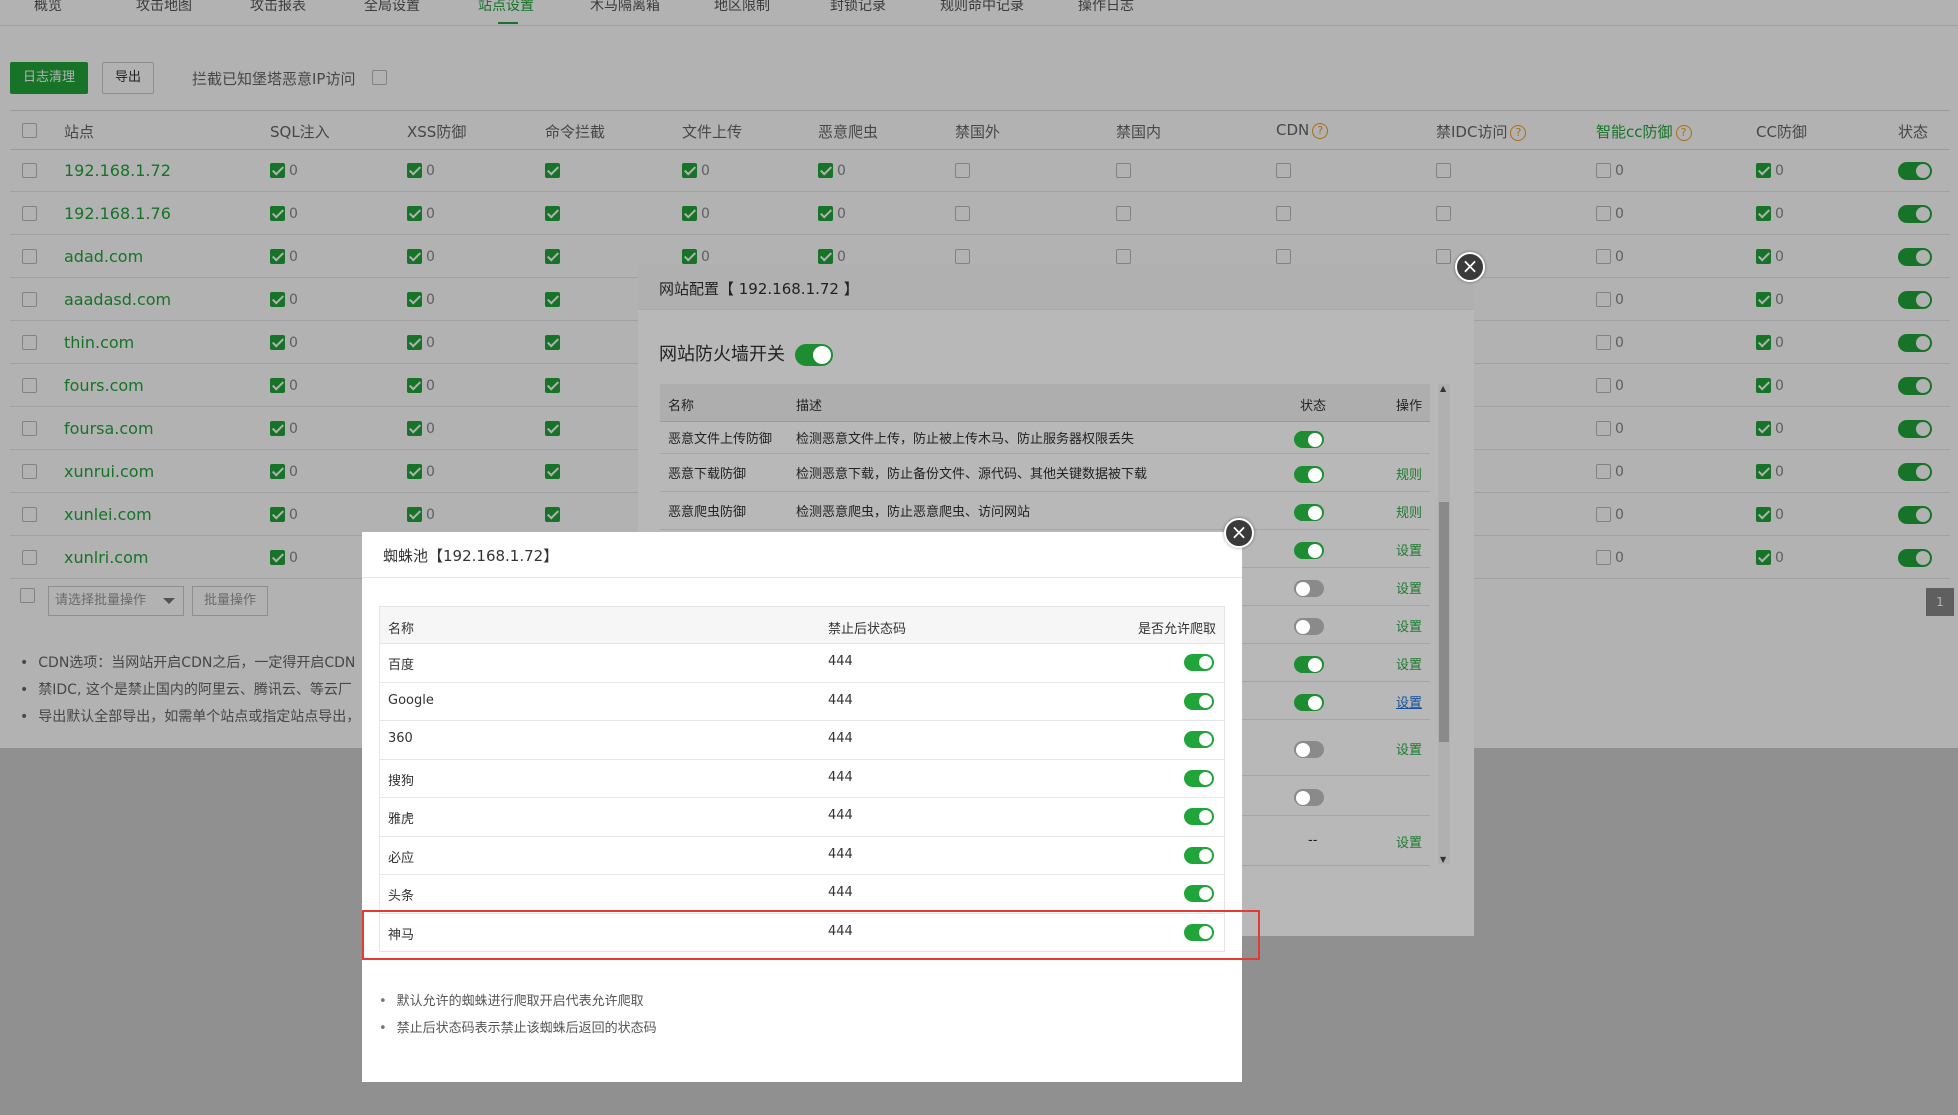 The image size is (1958, 1115). I want to click on tip-item: 默认允许的蜘蛛进行爬取开启代表允许爬取, so click(518, 1003).